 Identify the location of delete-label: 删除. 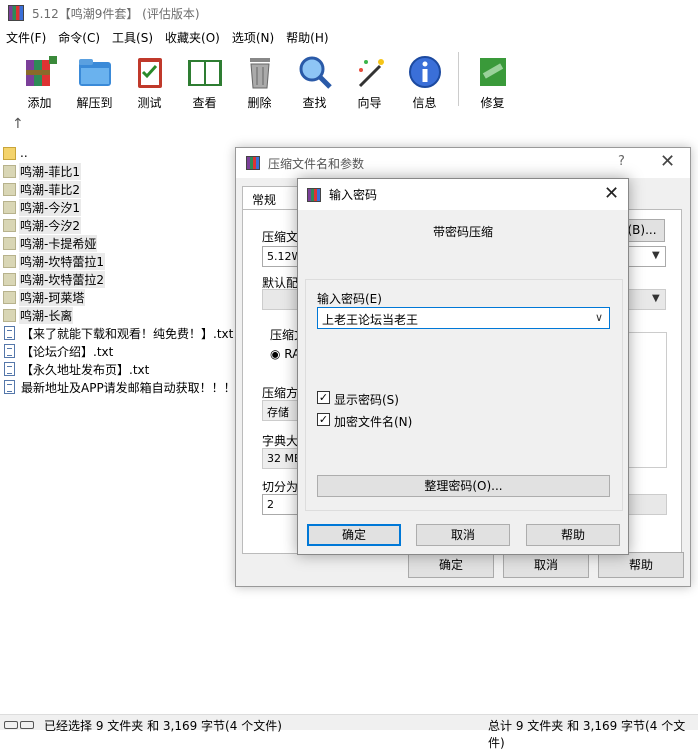
(259, 103).